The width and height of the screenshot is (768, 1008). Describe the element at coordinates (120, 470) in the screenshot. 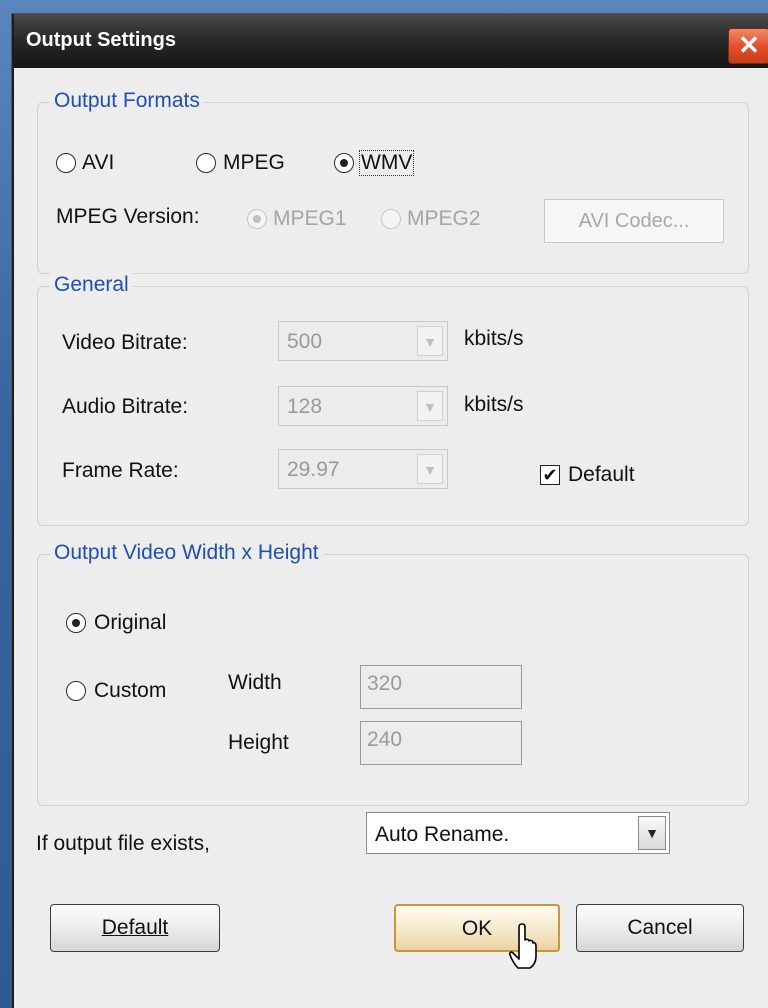

I see `frame-rate-label: Frame Rate:` at that location.